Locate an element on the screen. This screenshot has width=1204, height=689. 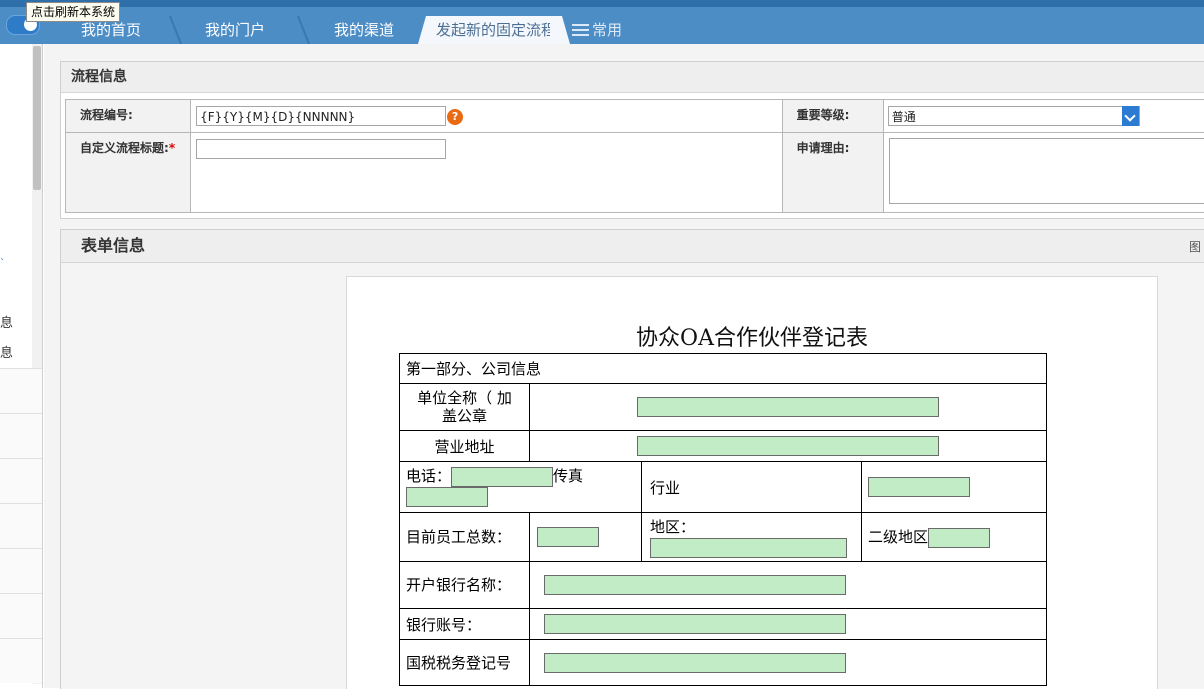
tab-common-label: 常用 is located at coordinates (607, 30).